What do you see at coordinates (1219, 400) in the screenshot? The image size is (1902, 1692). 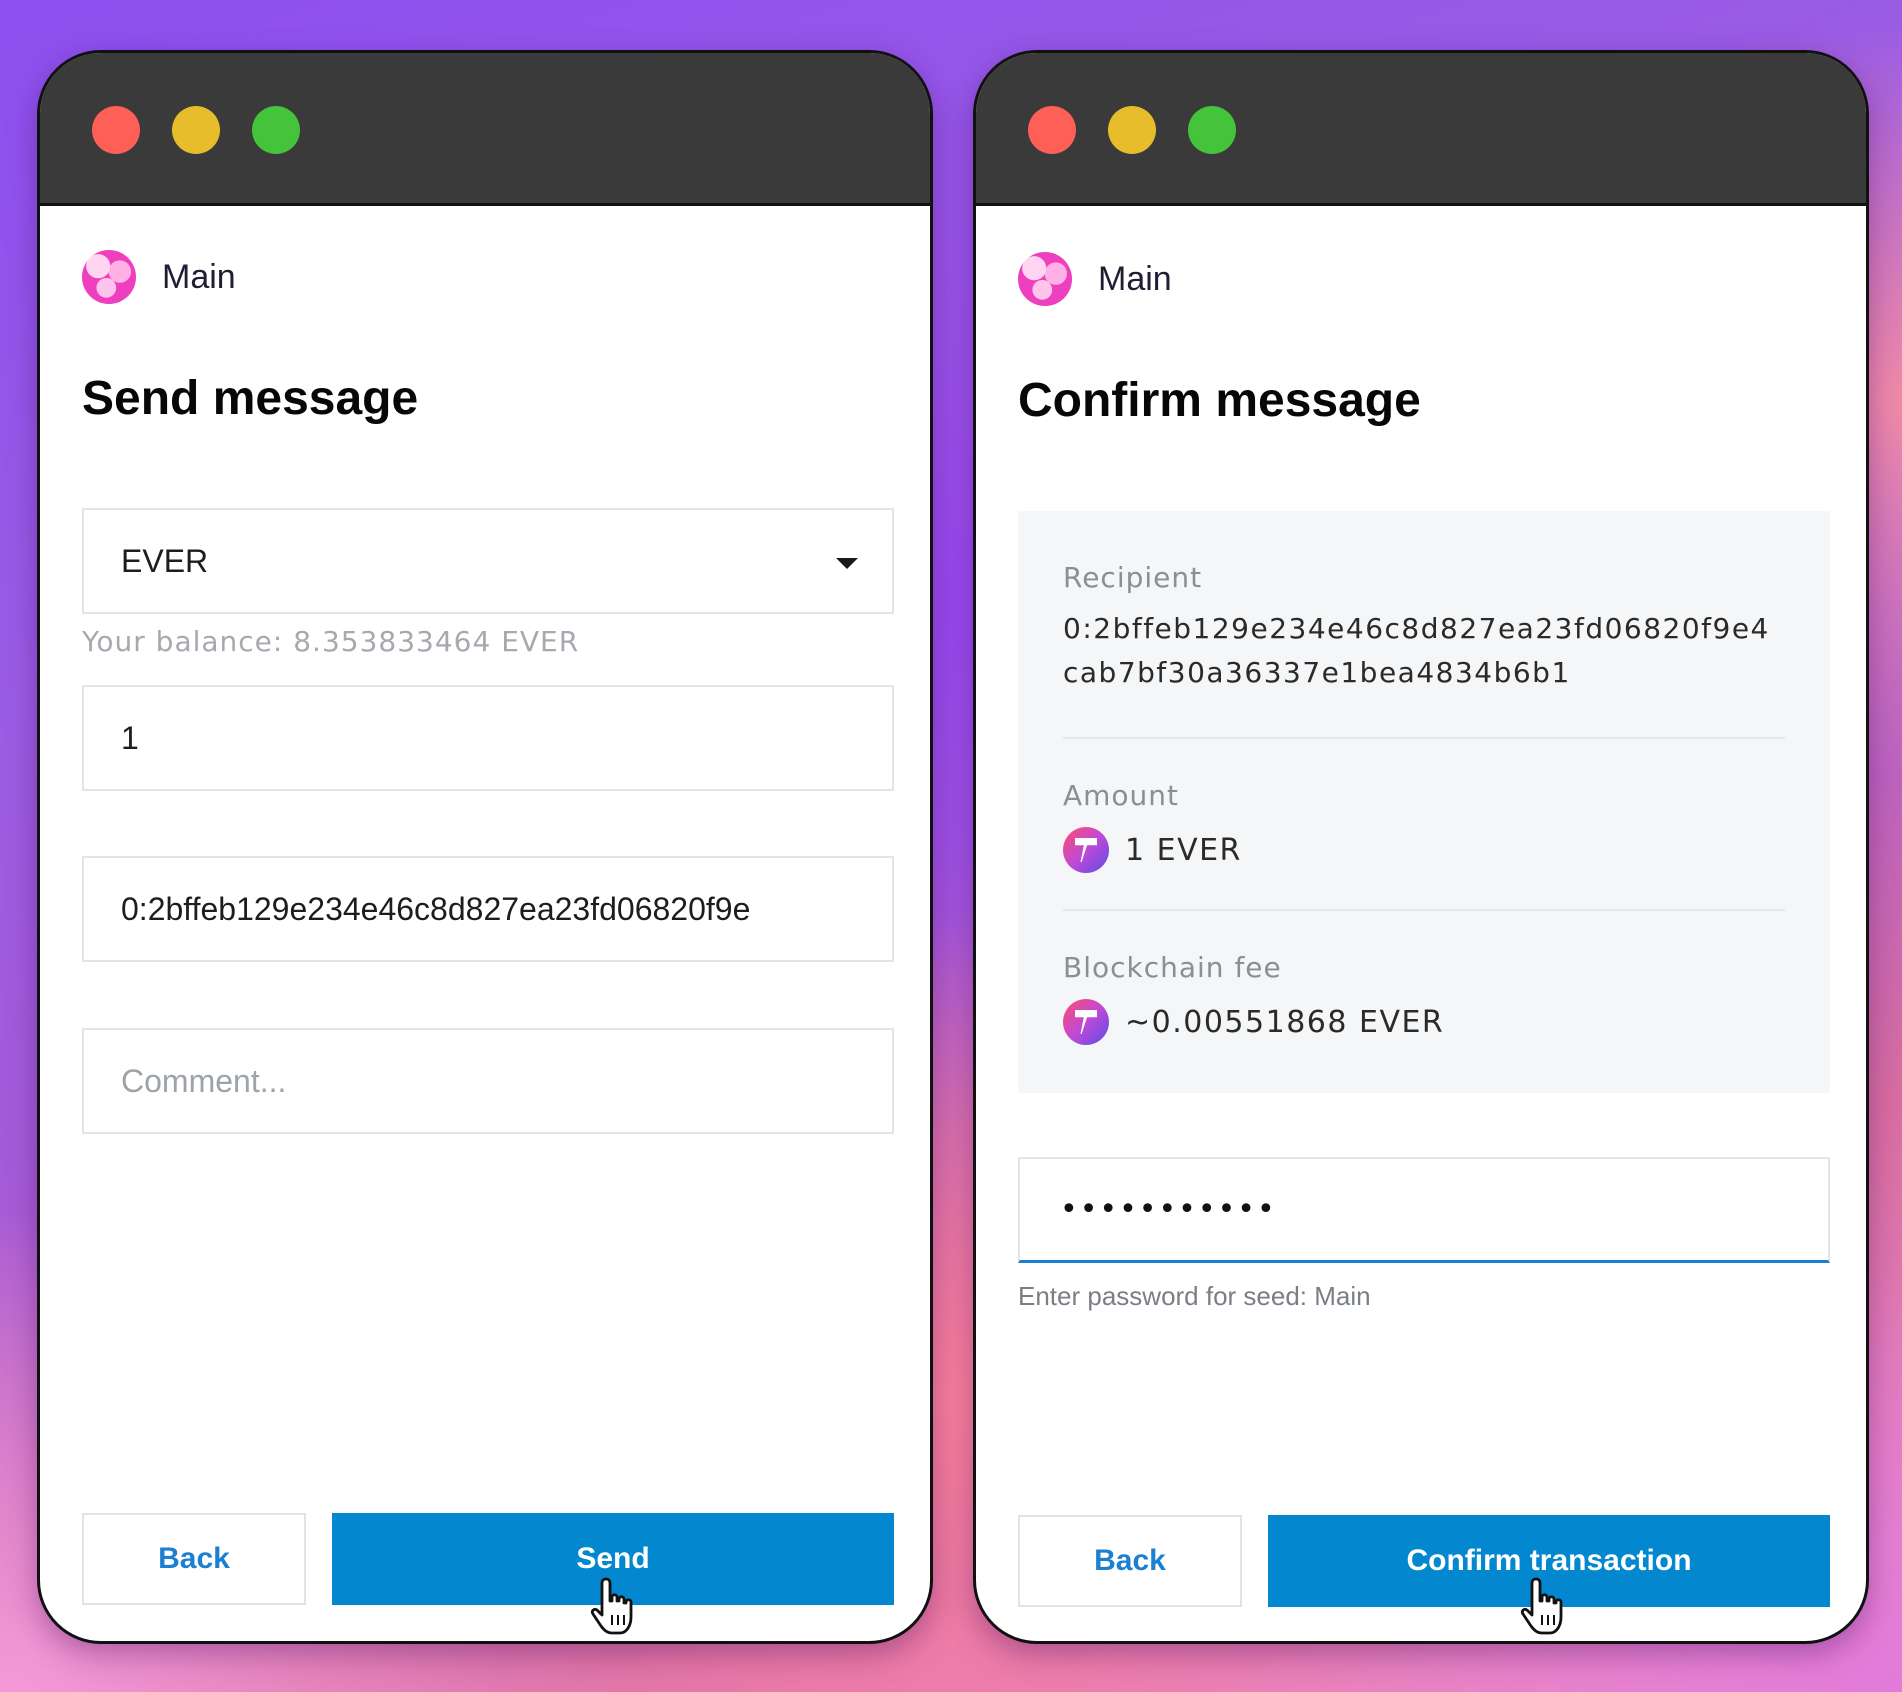 I see `page-title: Confirm message` at bounding box center [1219, 400].